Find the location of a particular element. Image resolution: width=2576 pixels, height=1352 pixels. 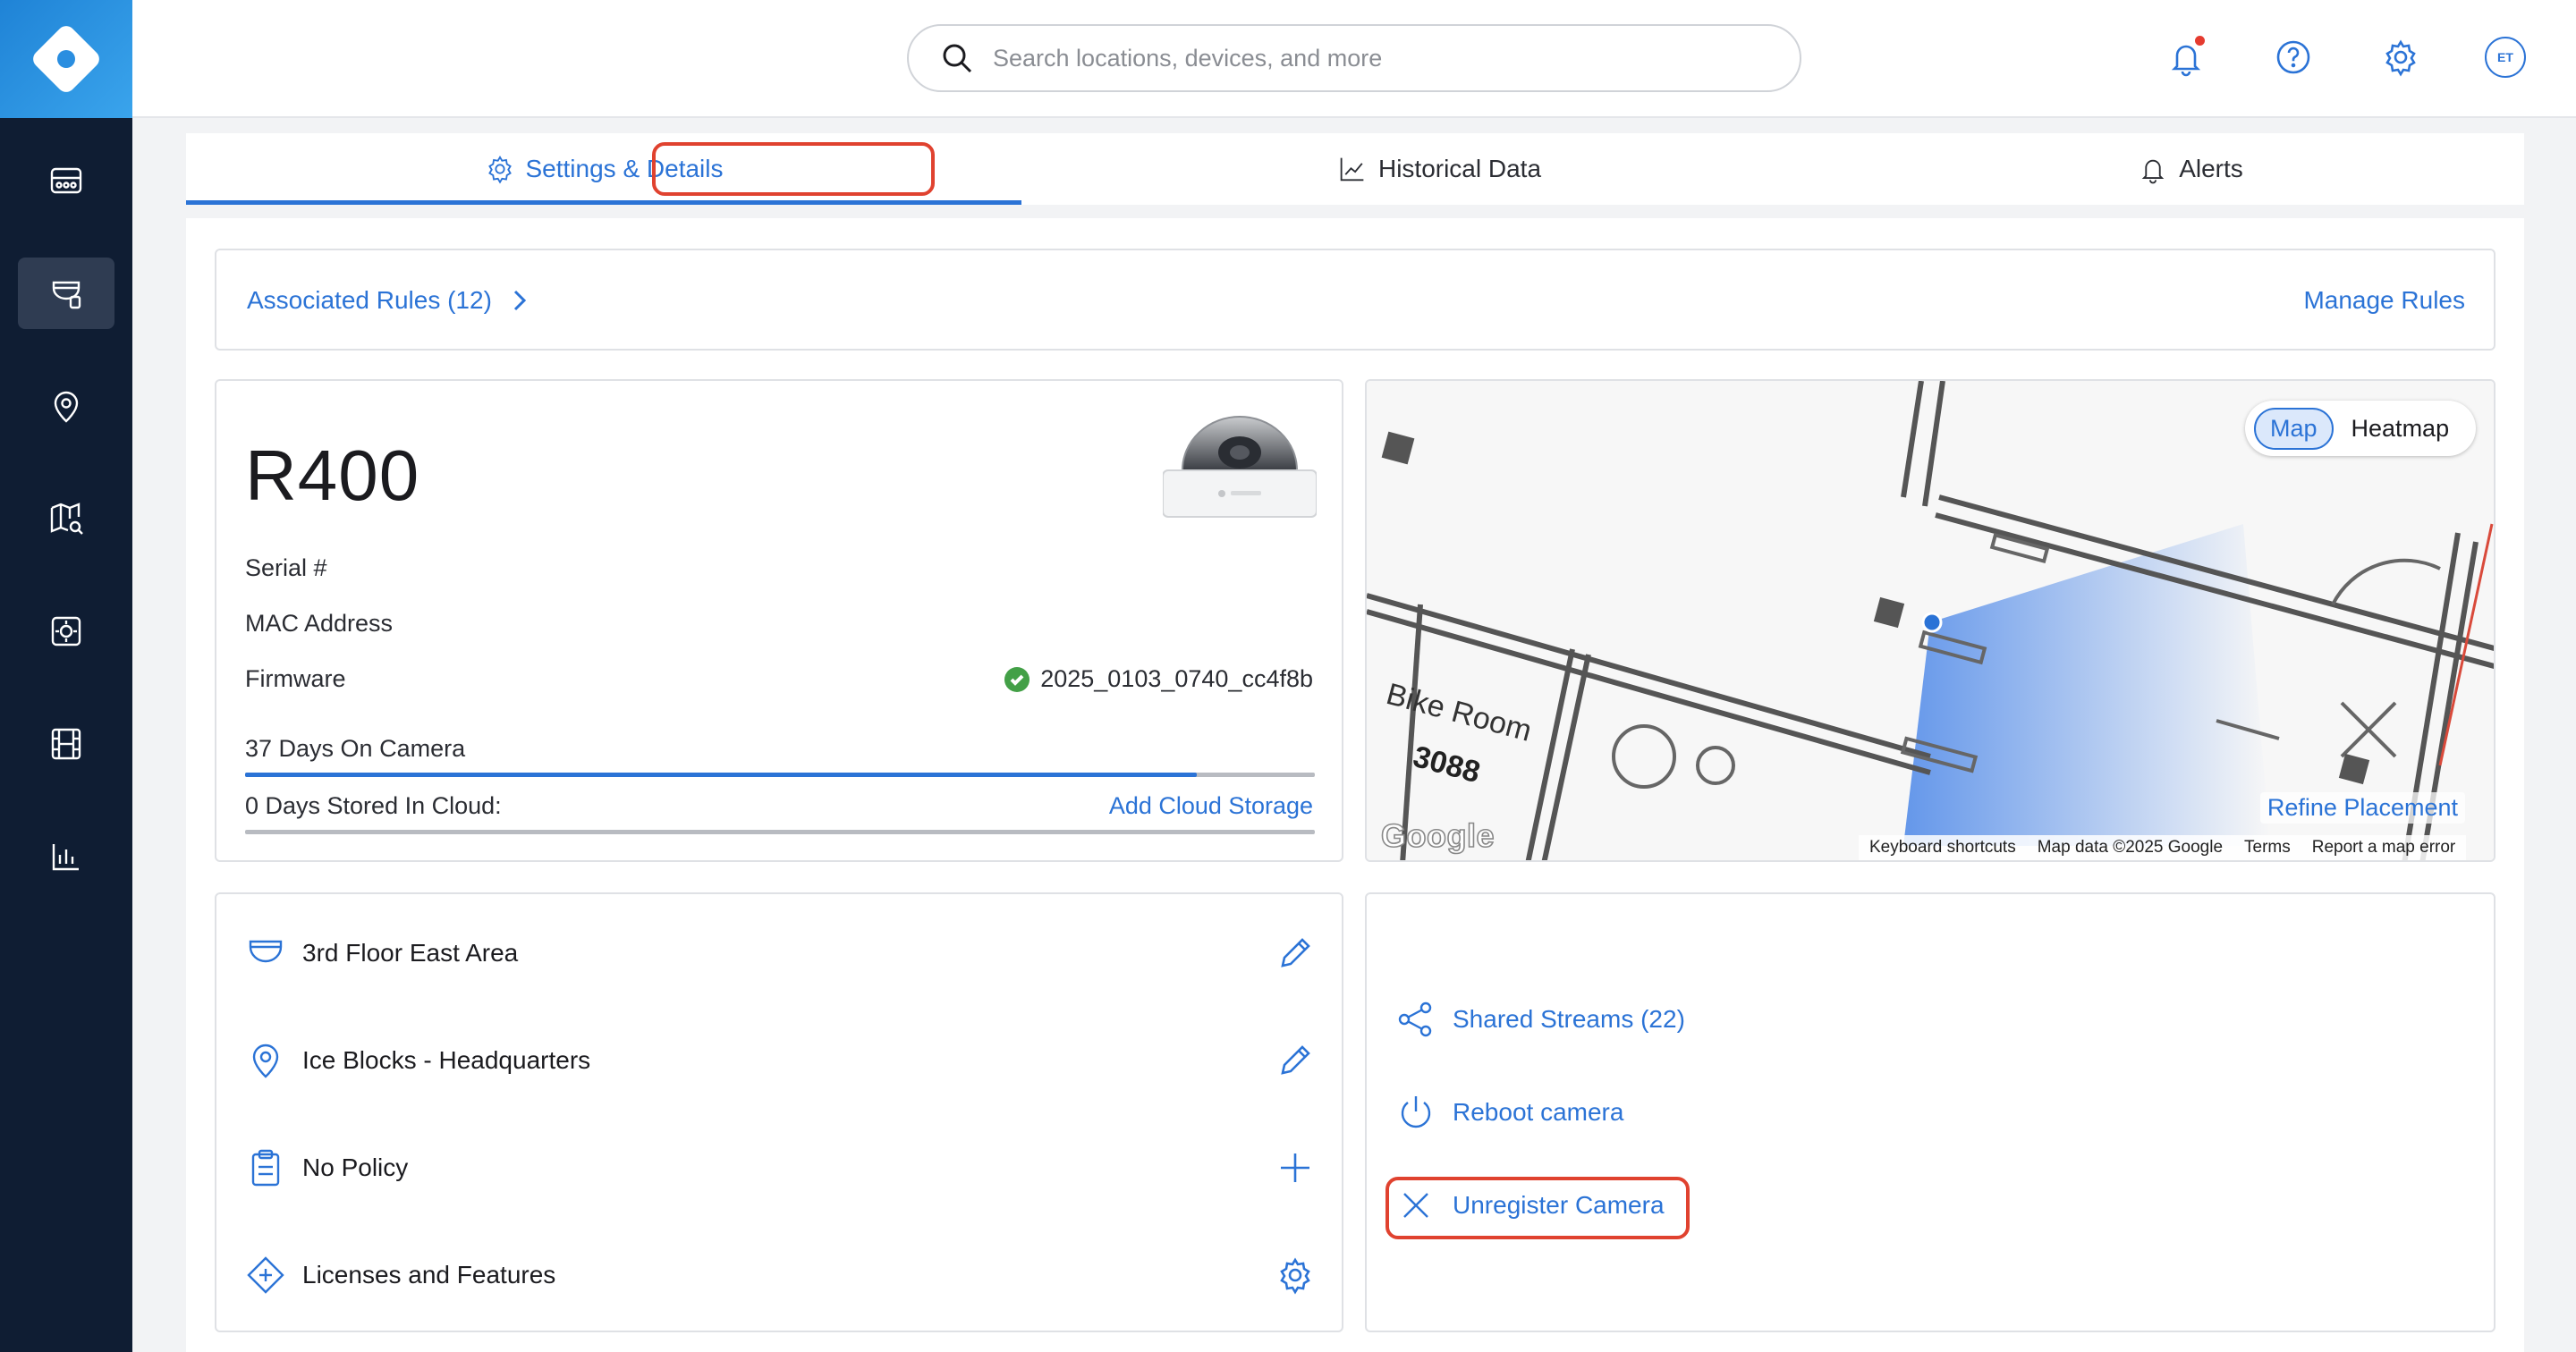

manage-rules-link: Manage Rules is located at coordinates (2384, 300).